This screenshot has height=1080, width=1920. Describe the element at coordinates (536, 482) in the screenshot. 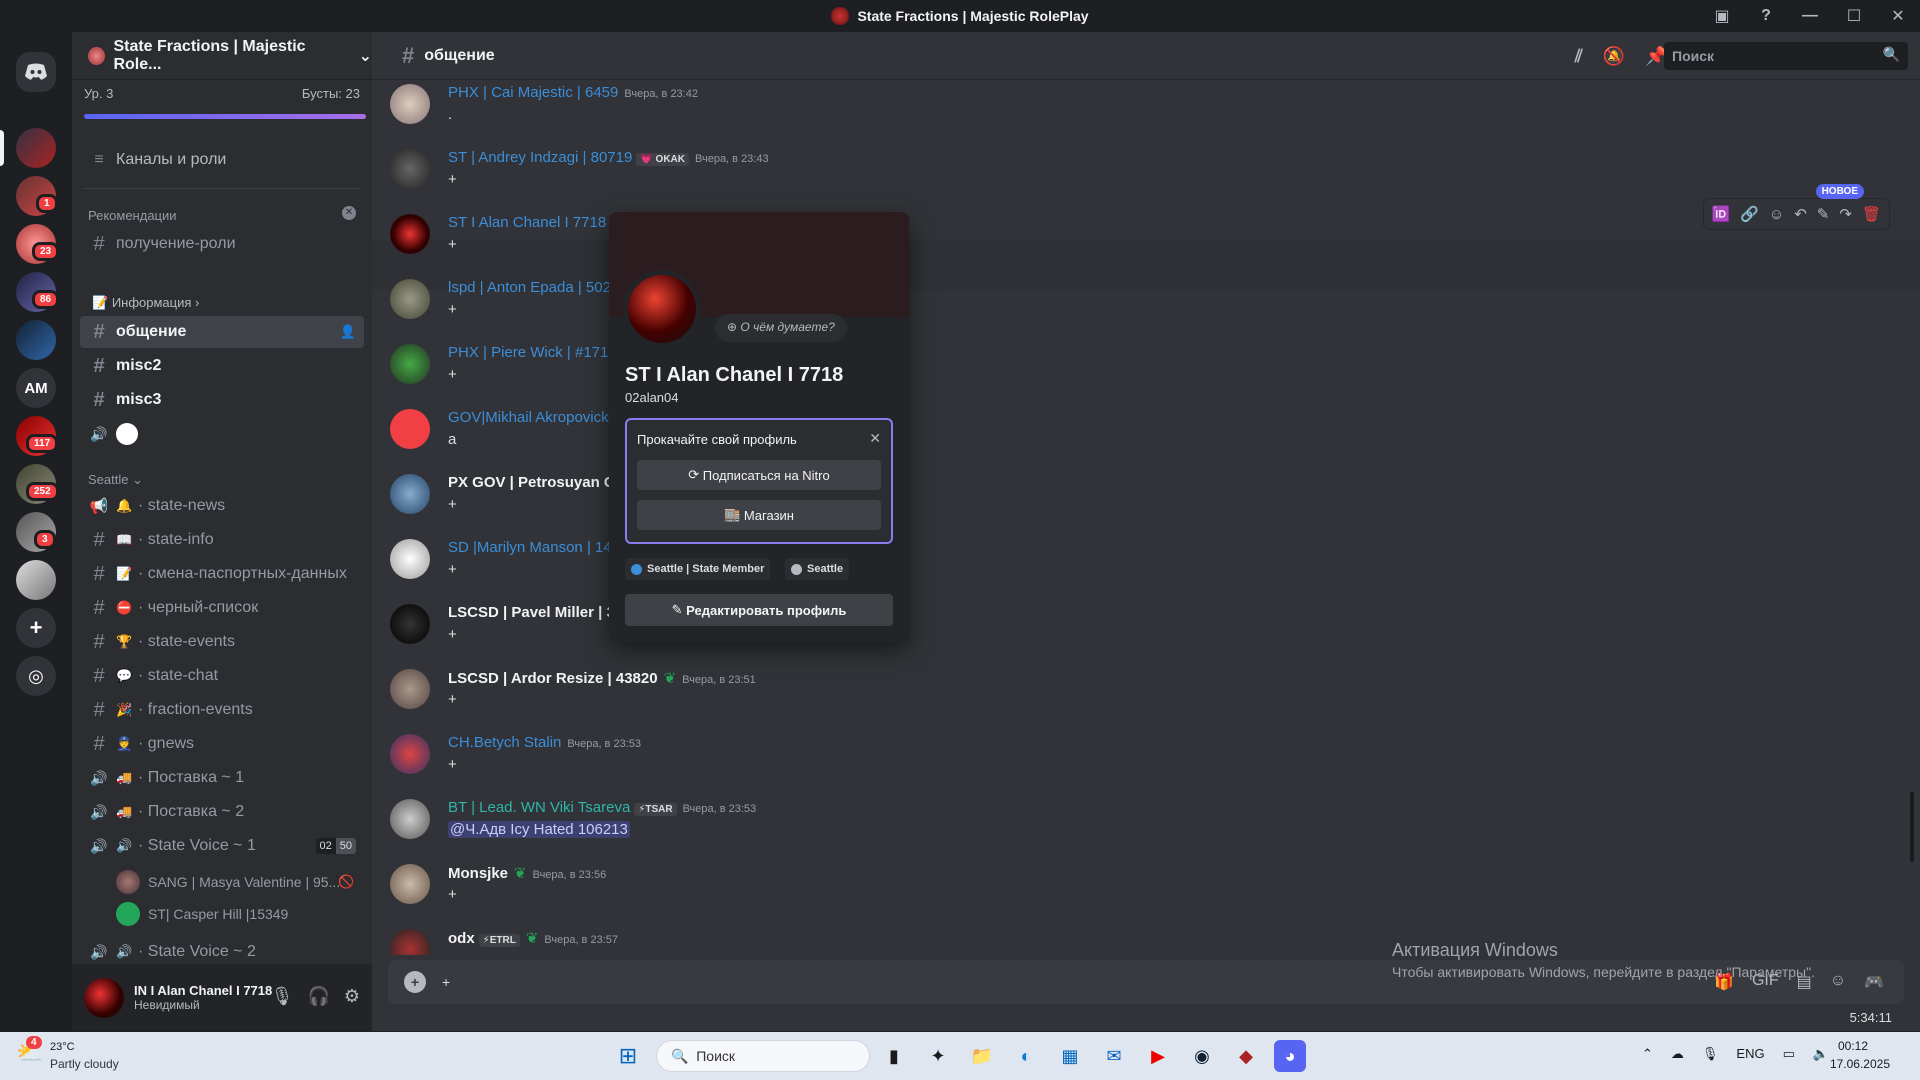

I see `message-author: PX GOV | Petrosuyan Ch` at that location.